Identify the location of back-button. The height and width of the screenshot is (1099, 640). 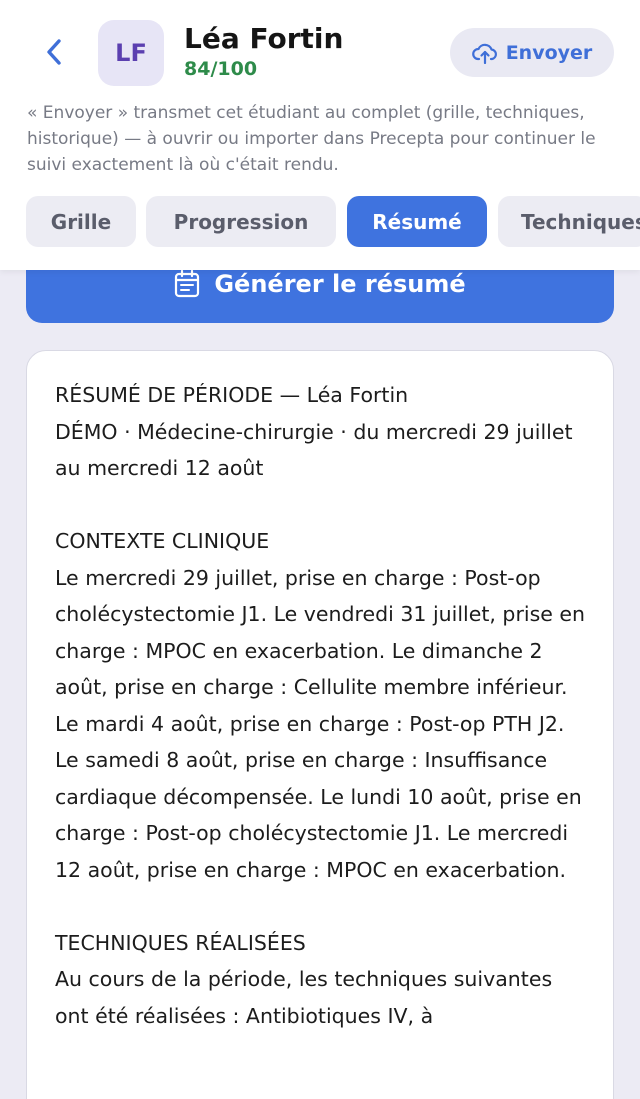
(54, 52).